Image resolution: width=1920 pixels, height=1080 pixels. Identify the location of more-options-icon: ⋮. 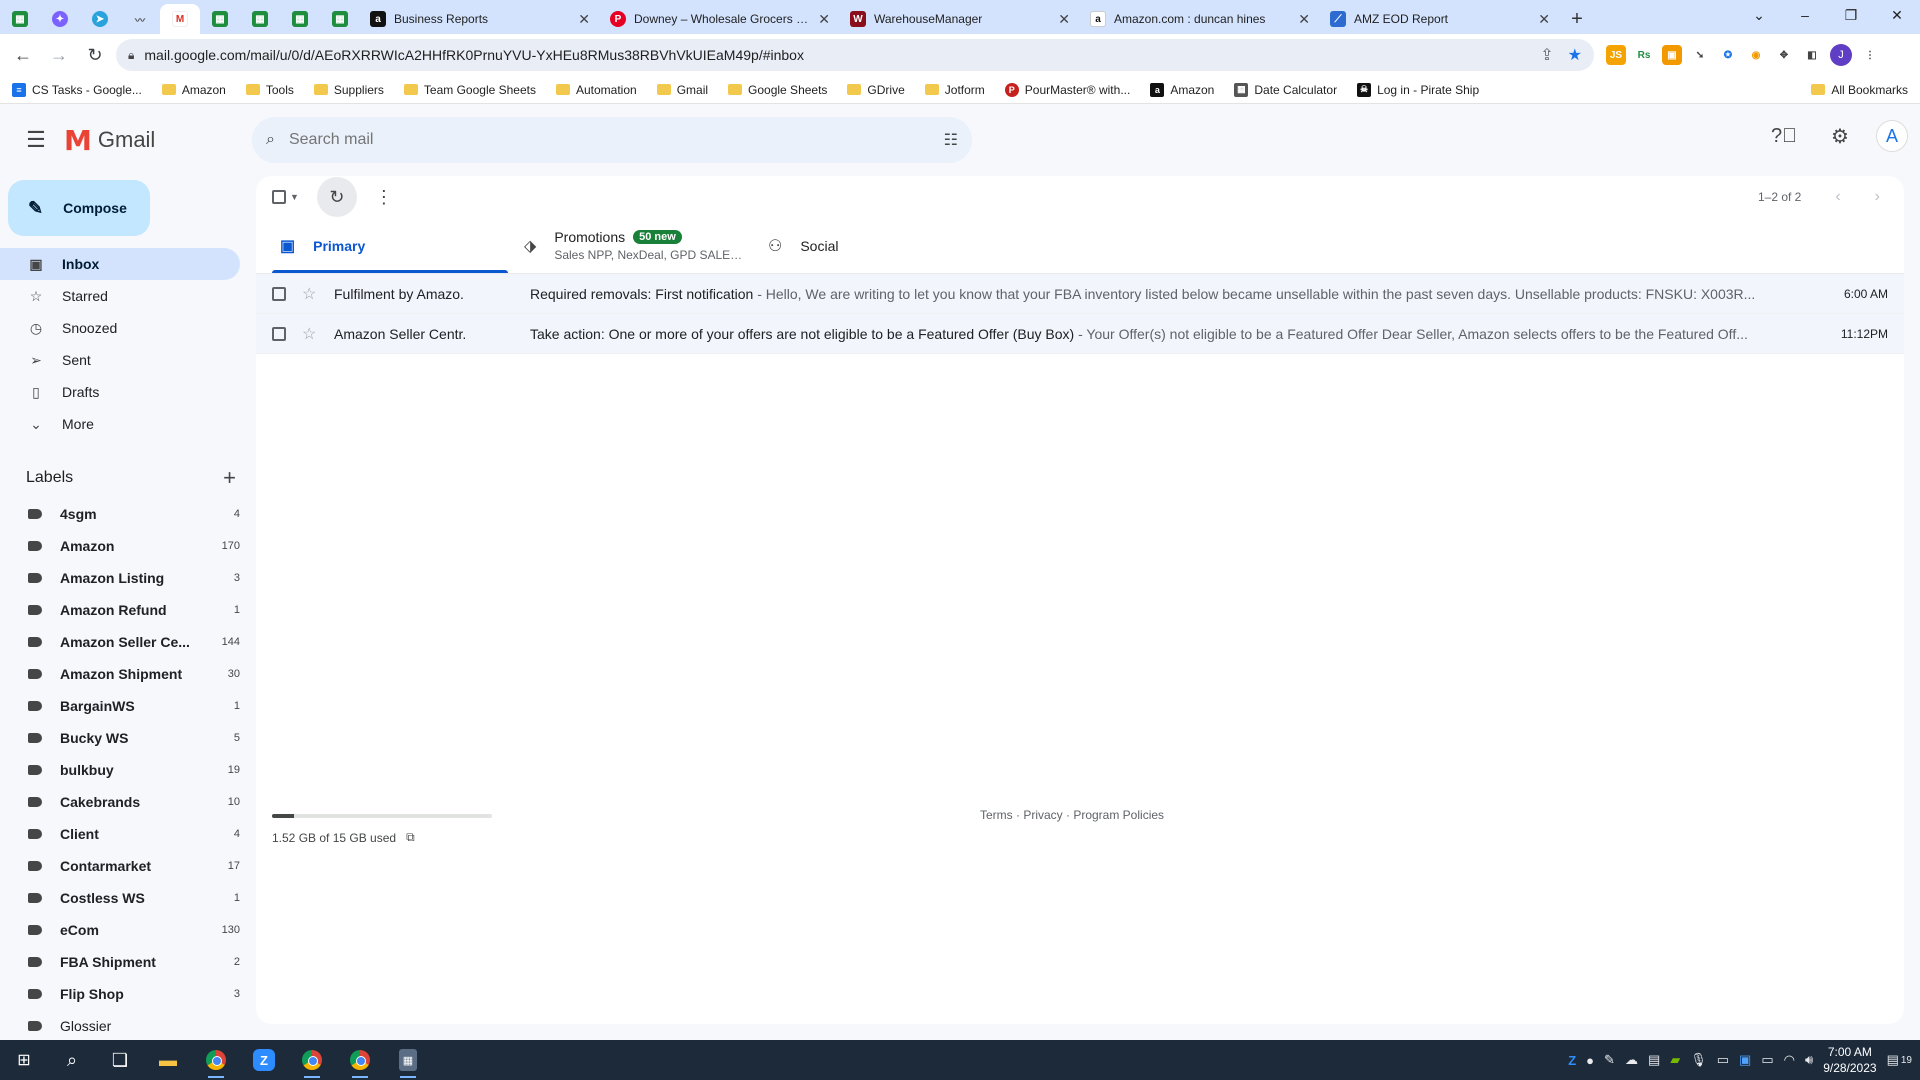
(384, 197).